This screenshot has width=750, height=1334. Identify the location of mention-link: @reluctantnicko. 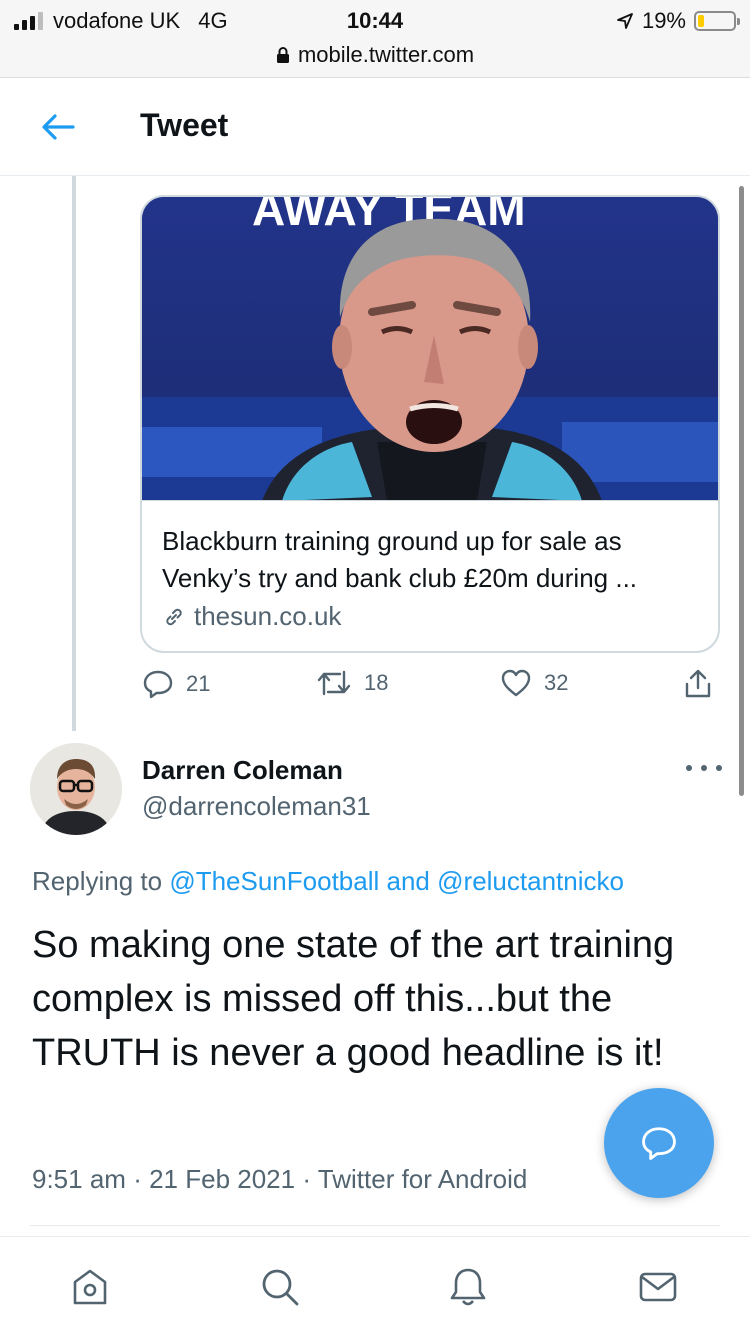
(530, 881).